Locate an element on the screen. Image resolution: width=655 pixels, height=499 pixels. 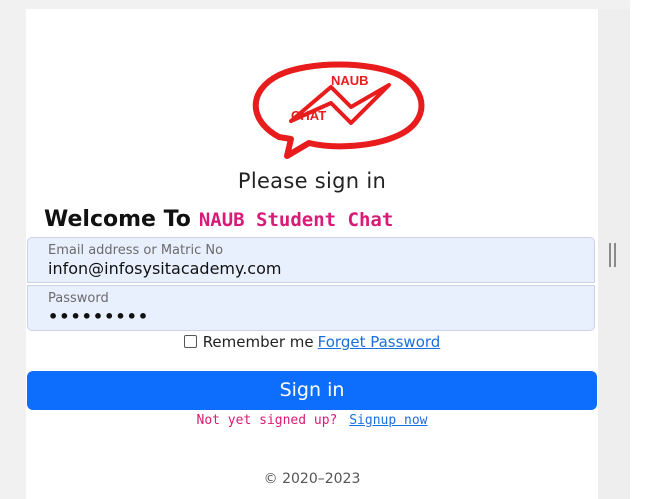
page-heading: Please sign in is located at coordinates (312, 181).